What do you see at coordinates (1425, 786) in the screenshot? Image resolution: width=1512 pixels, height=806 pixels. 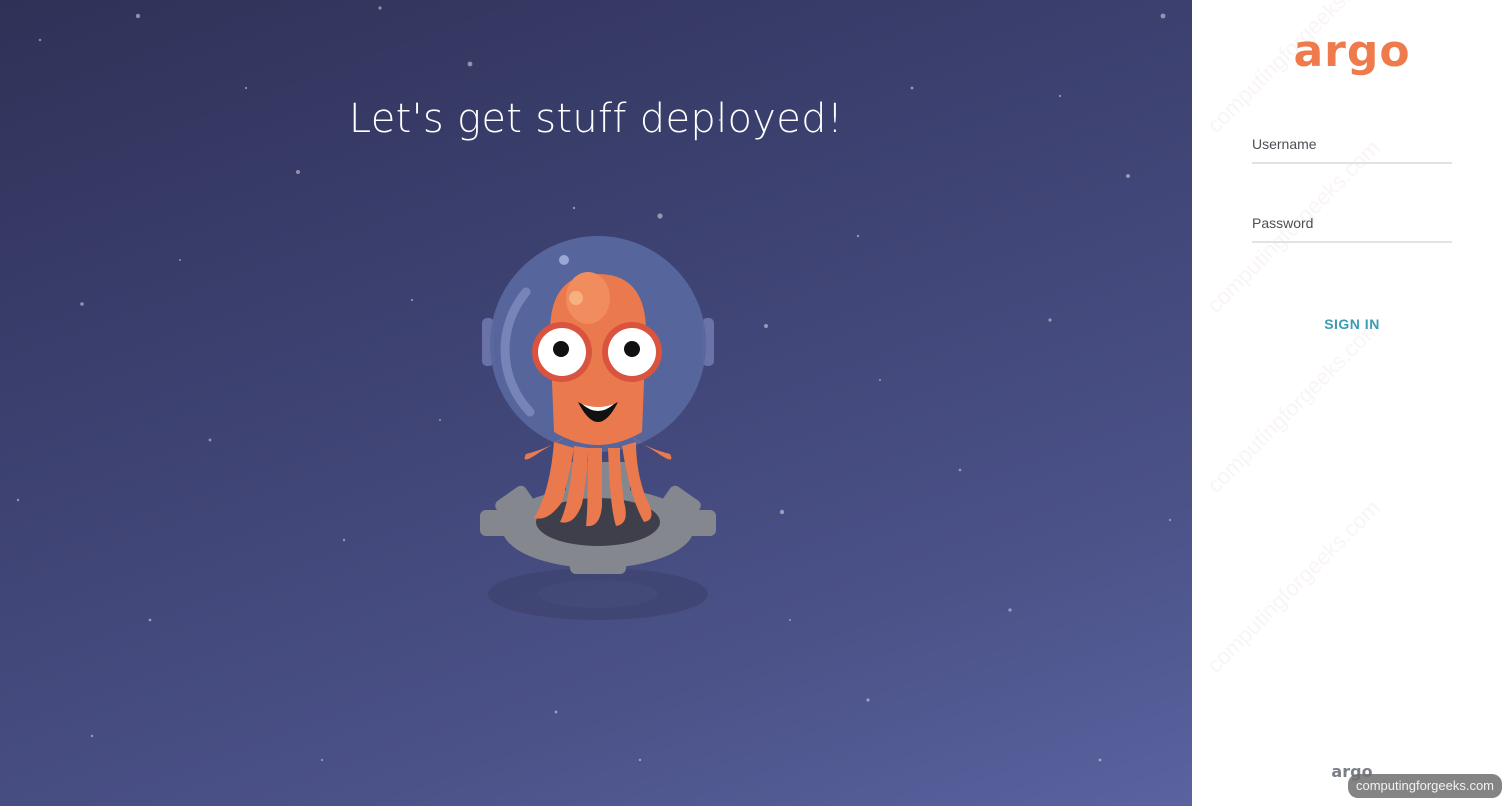 I see `watermark-badge: computingforgeeks.com` at bounding box center [1425, 786].